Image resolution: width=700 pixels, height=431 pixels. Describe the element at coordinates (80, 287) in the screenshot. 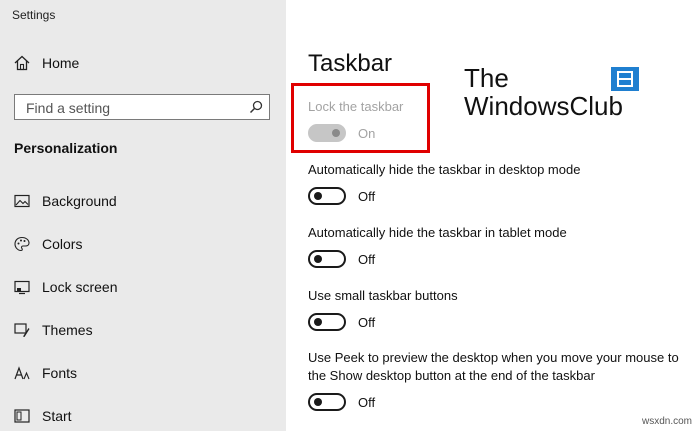

I see `sidebar-item-label: Lock screen` at that location.